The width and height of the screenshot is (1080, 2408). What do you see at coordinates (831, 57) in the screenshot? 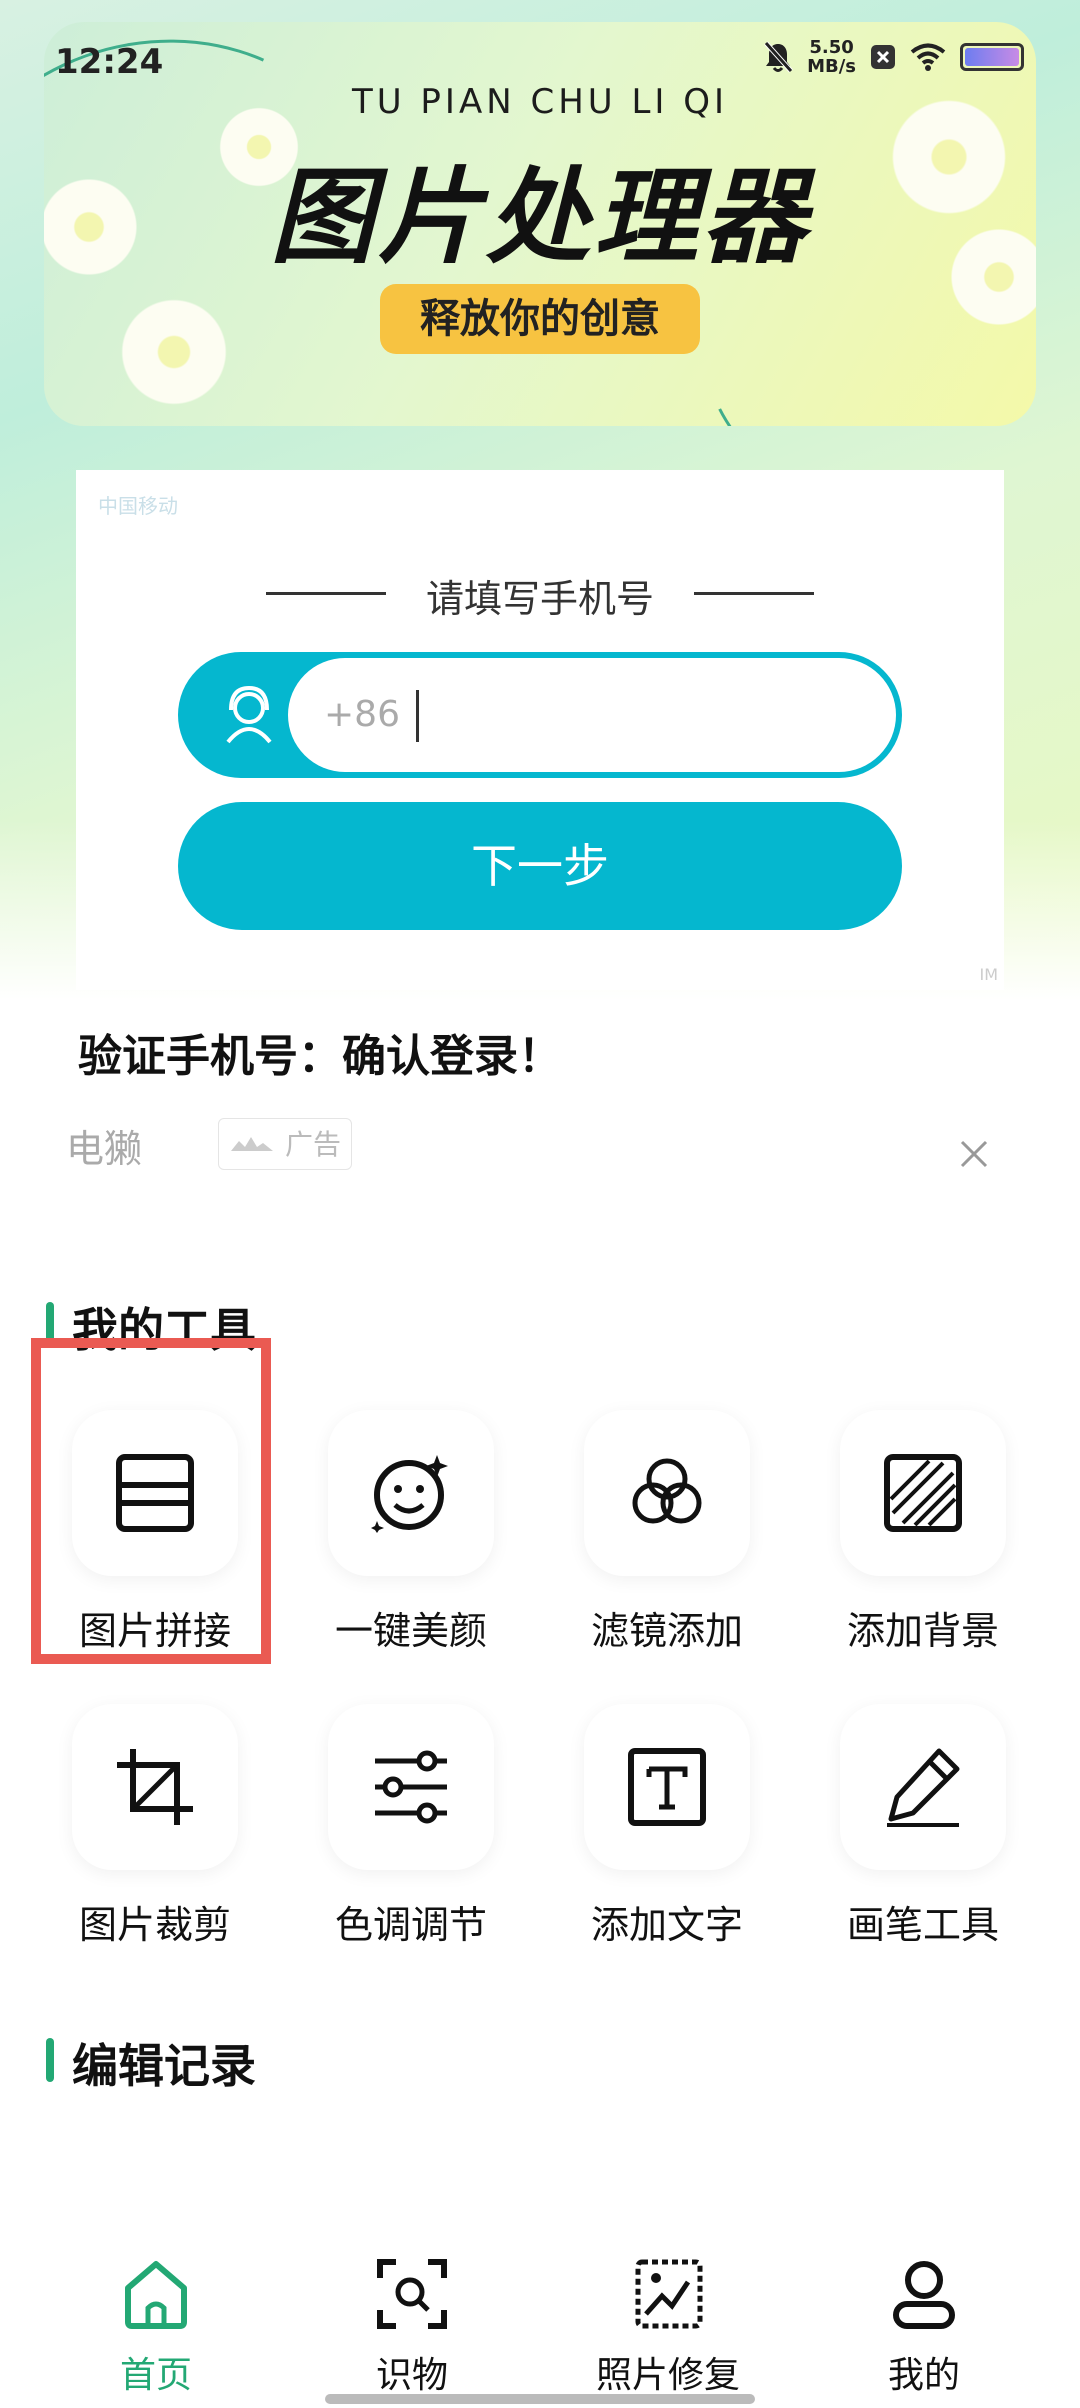
I see `network-speed: 5.50 MB/s` at bounding box center [831, 57].